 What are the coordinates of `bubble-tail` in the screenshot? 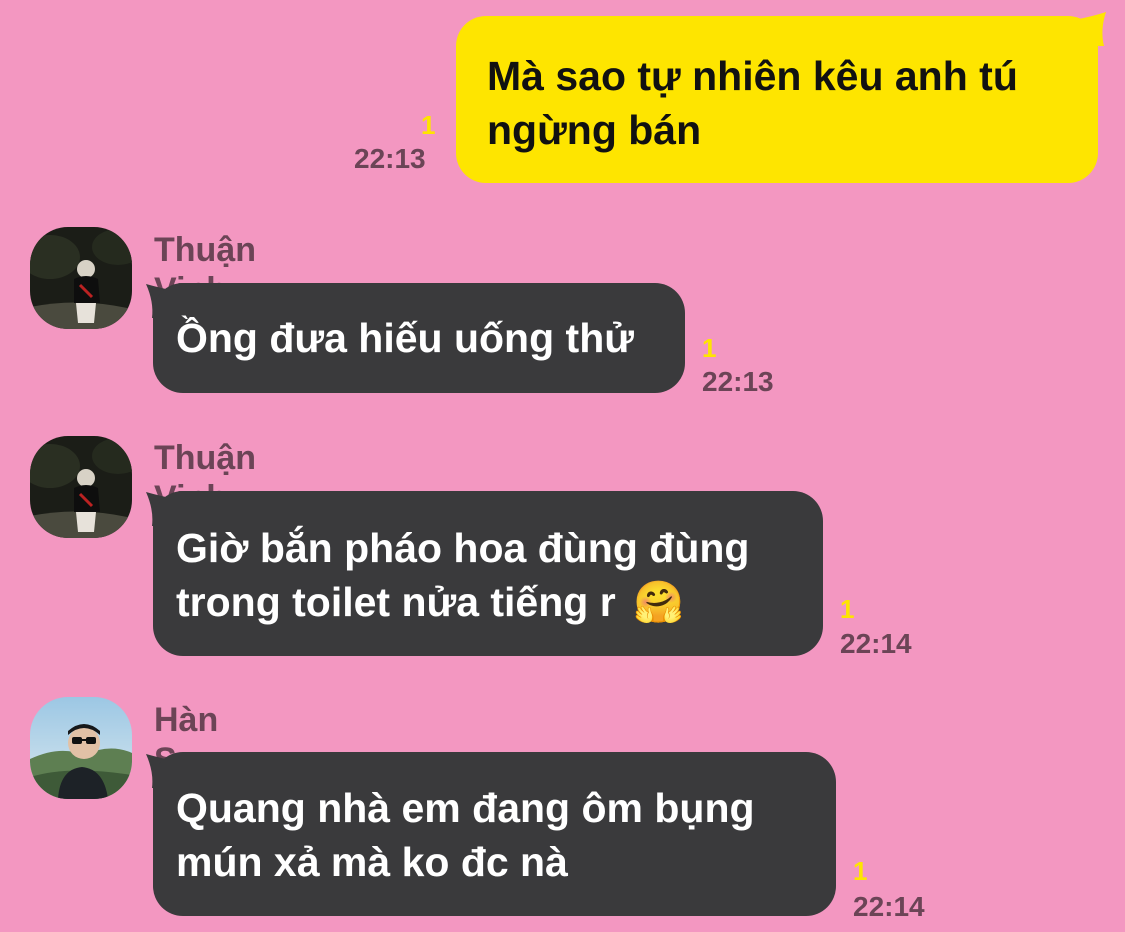 It's located at (1090, 29).